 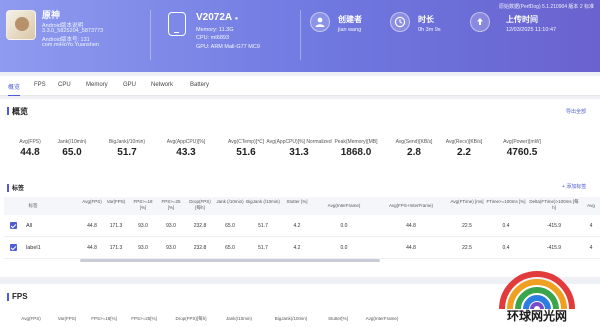 I want to click on column-header: FPS>=18[%], so click(x=104, y=318).